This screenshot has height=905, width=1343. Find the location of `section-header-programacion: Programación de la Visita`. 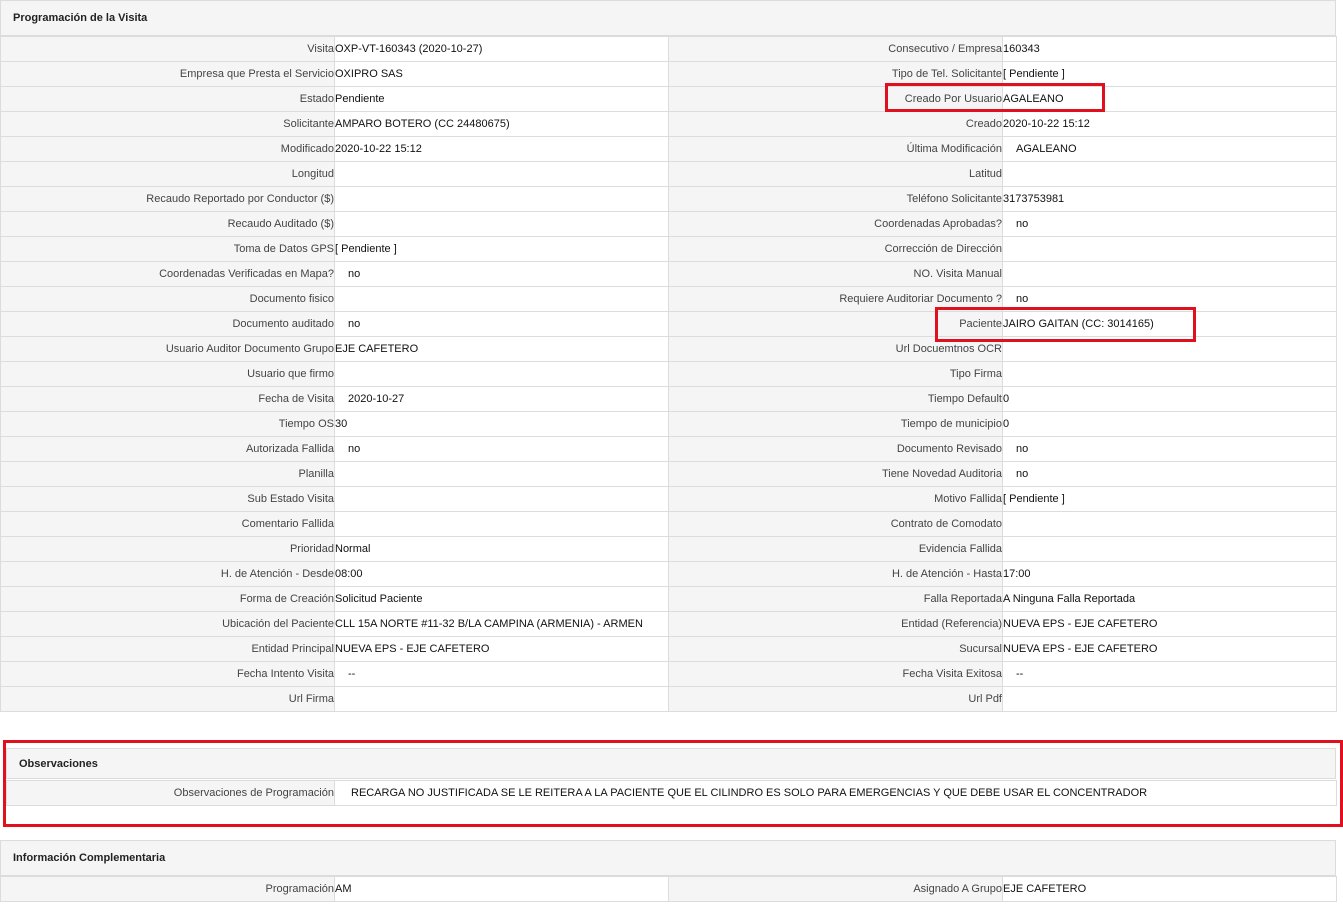

section-header-programacion: Programación de la Visita is located at coordinates (668, 18).